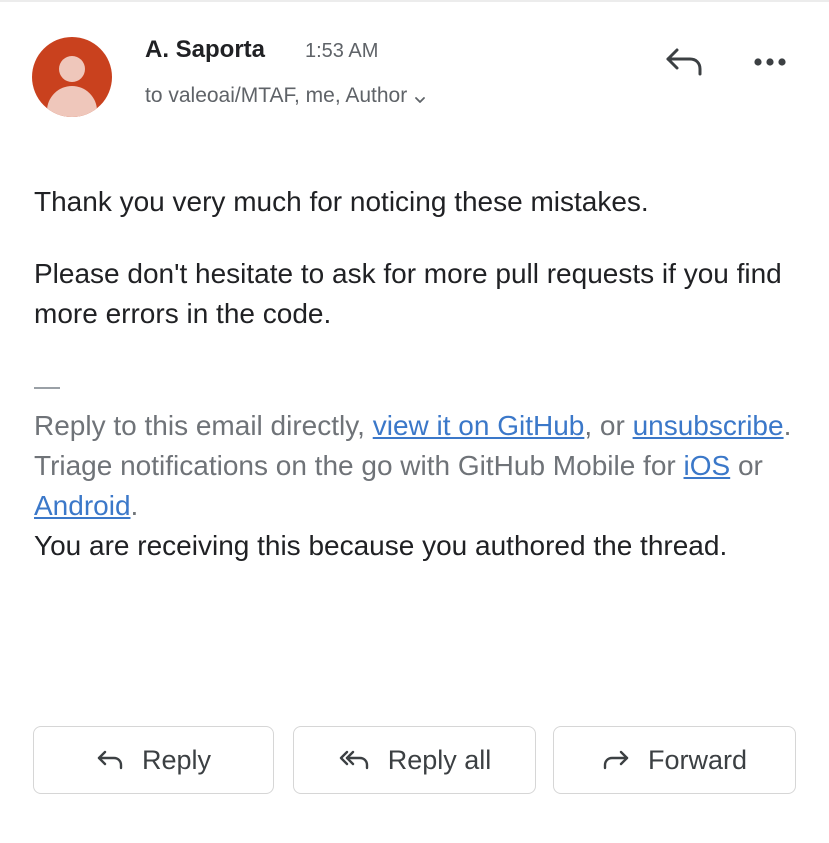 The height and width of the screenshot is (843, 829). What do you see at coordinates (420, 96) in the screenshot?
I see `chevron-down-icon` at bounding box center [420, 96].